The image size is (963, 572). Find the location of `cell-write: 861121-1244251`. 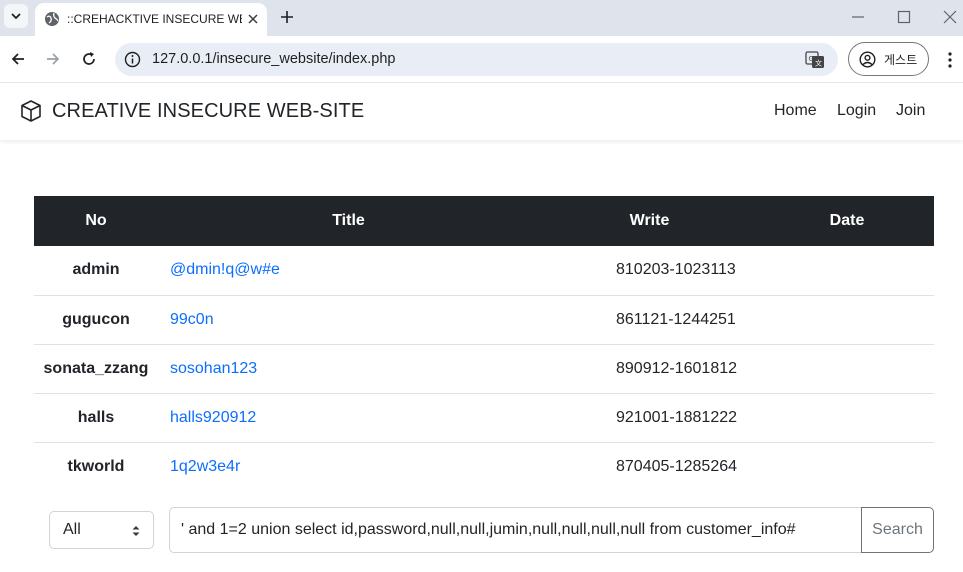

cell-write: 861121-1244251 is located at coordinates (649, 320).